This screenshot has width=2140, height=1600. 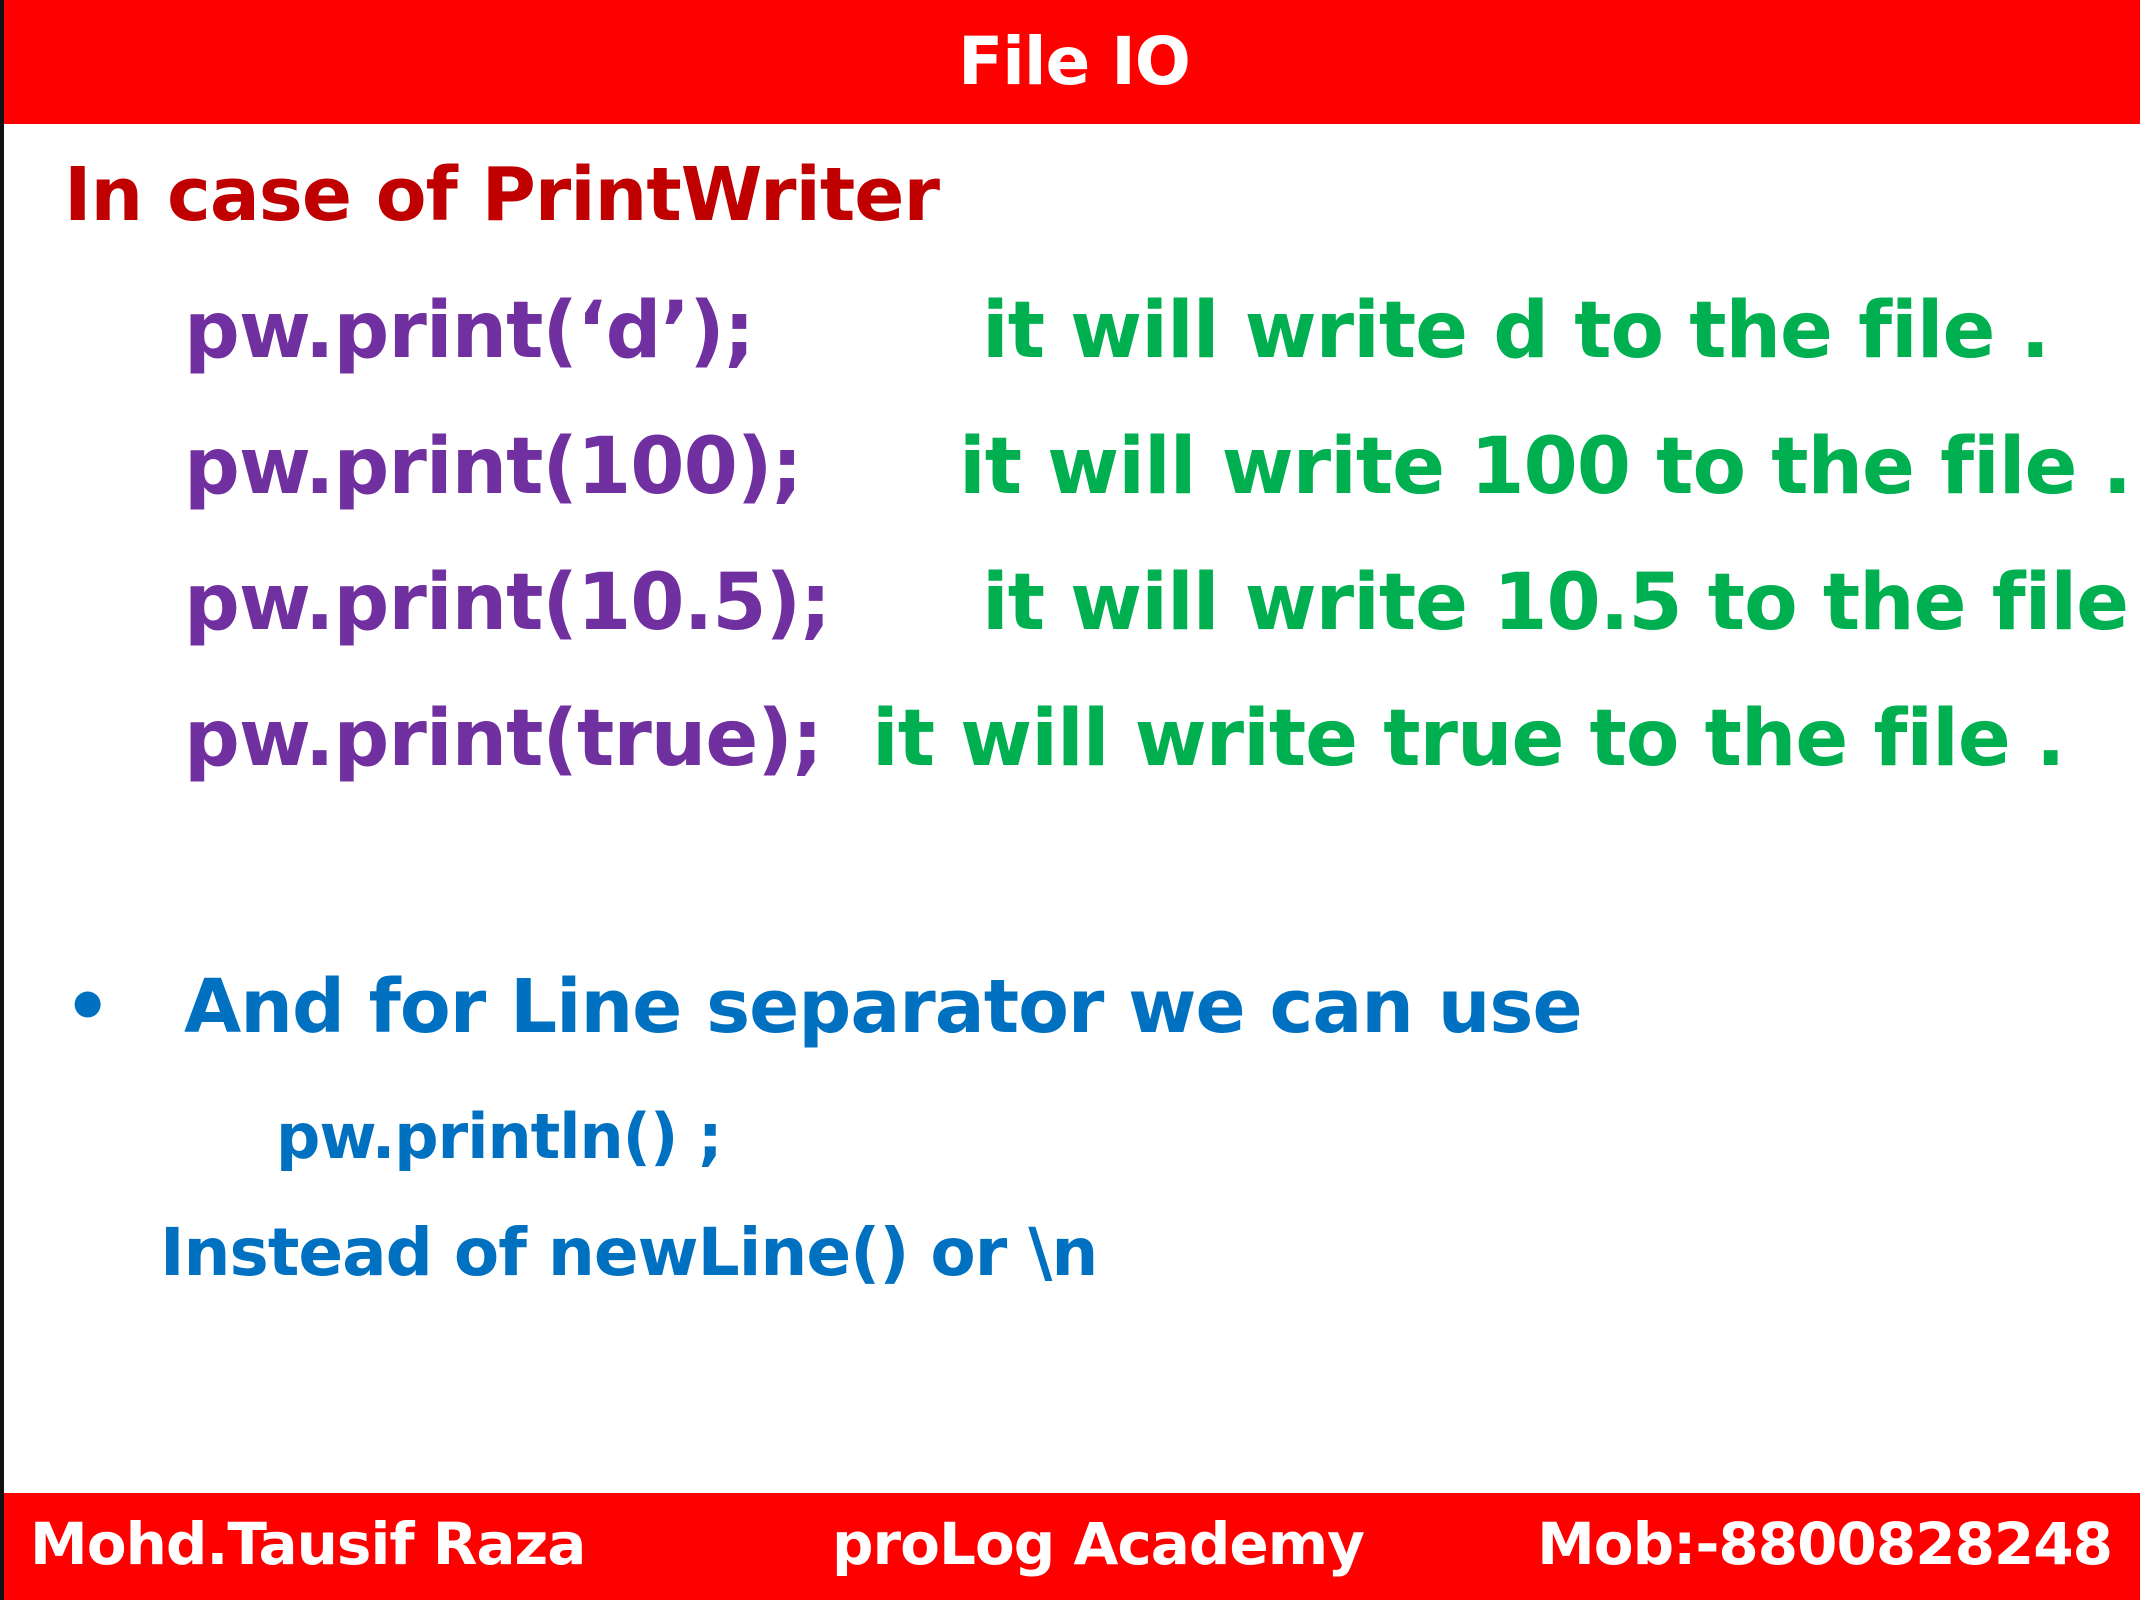 I want to click on footer-academy: proLog Academy, so click(x=1098, y=1544).